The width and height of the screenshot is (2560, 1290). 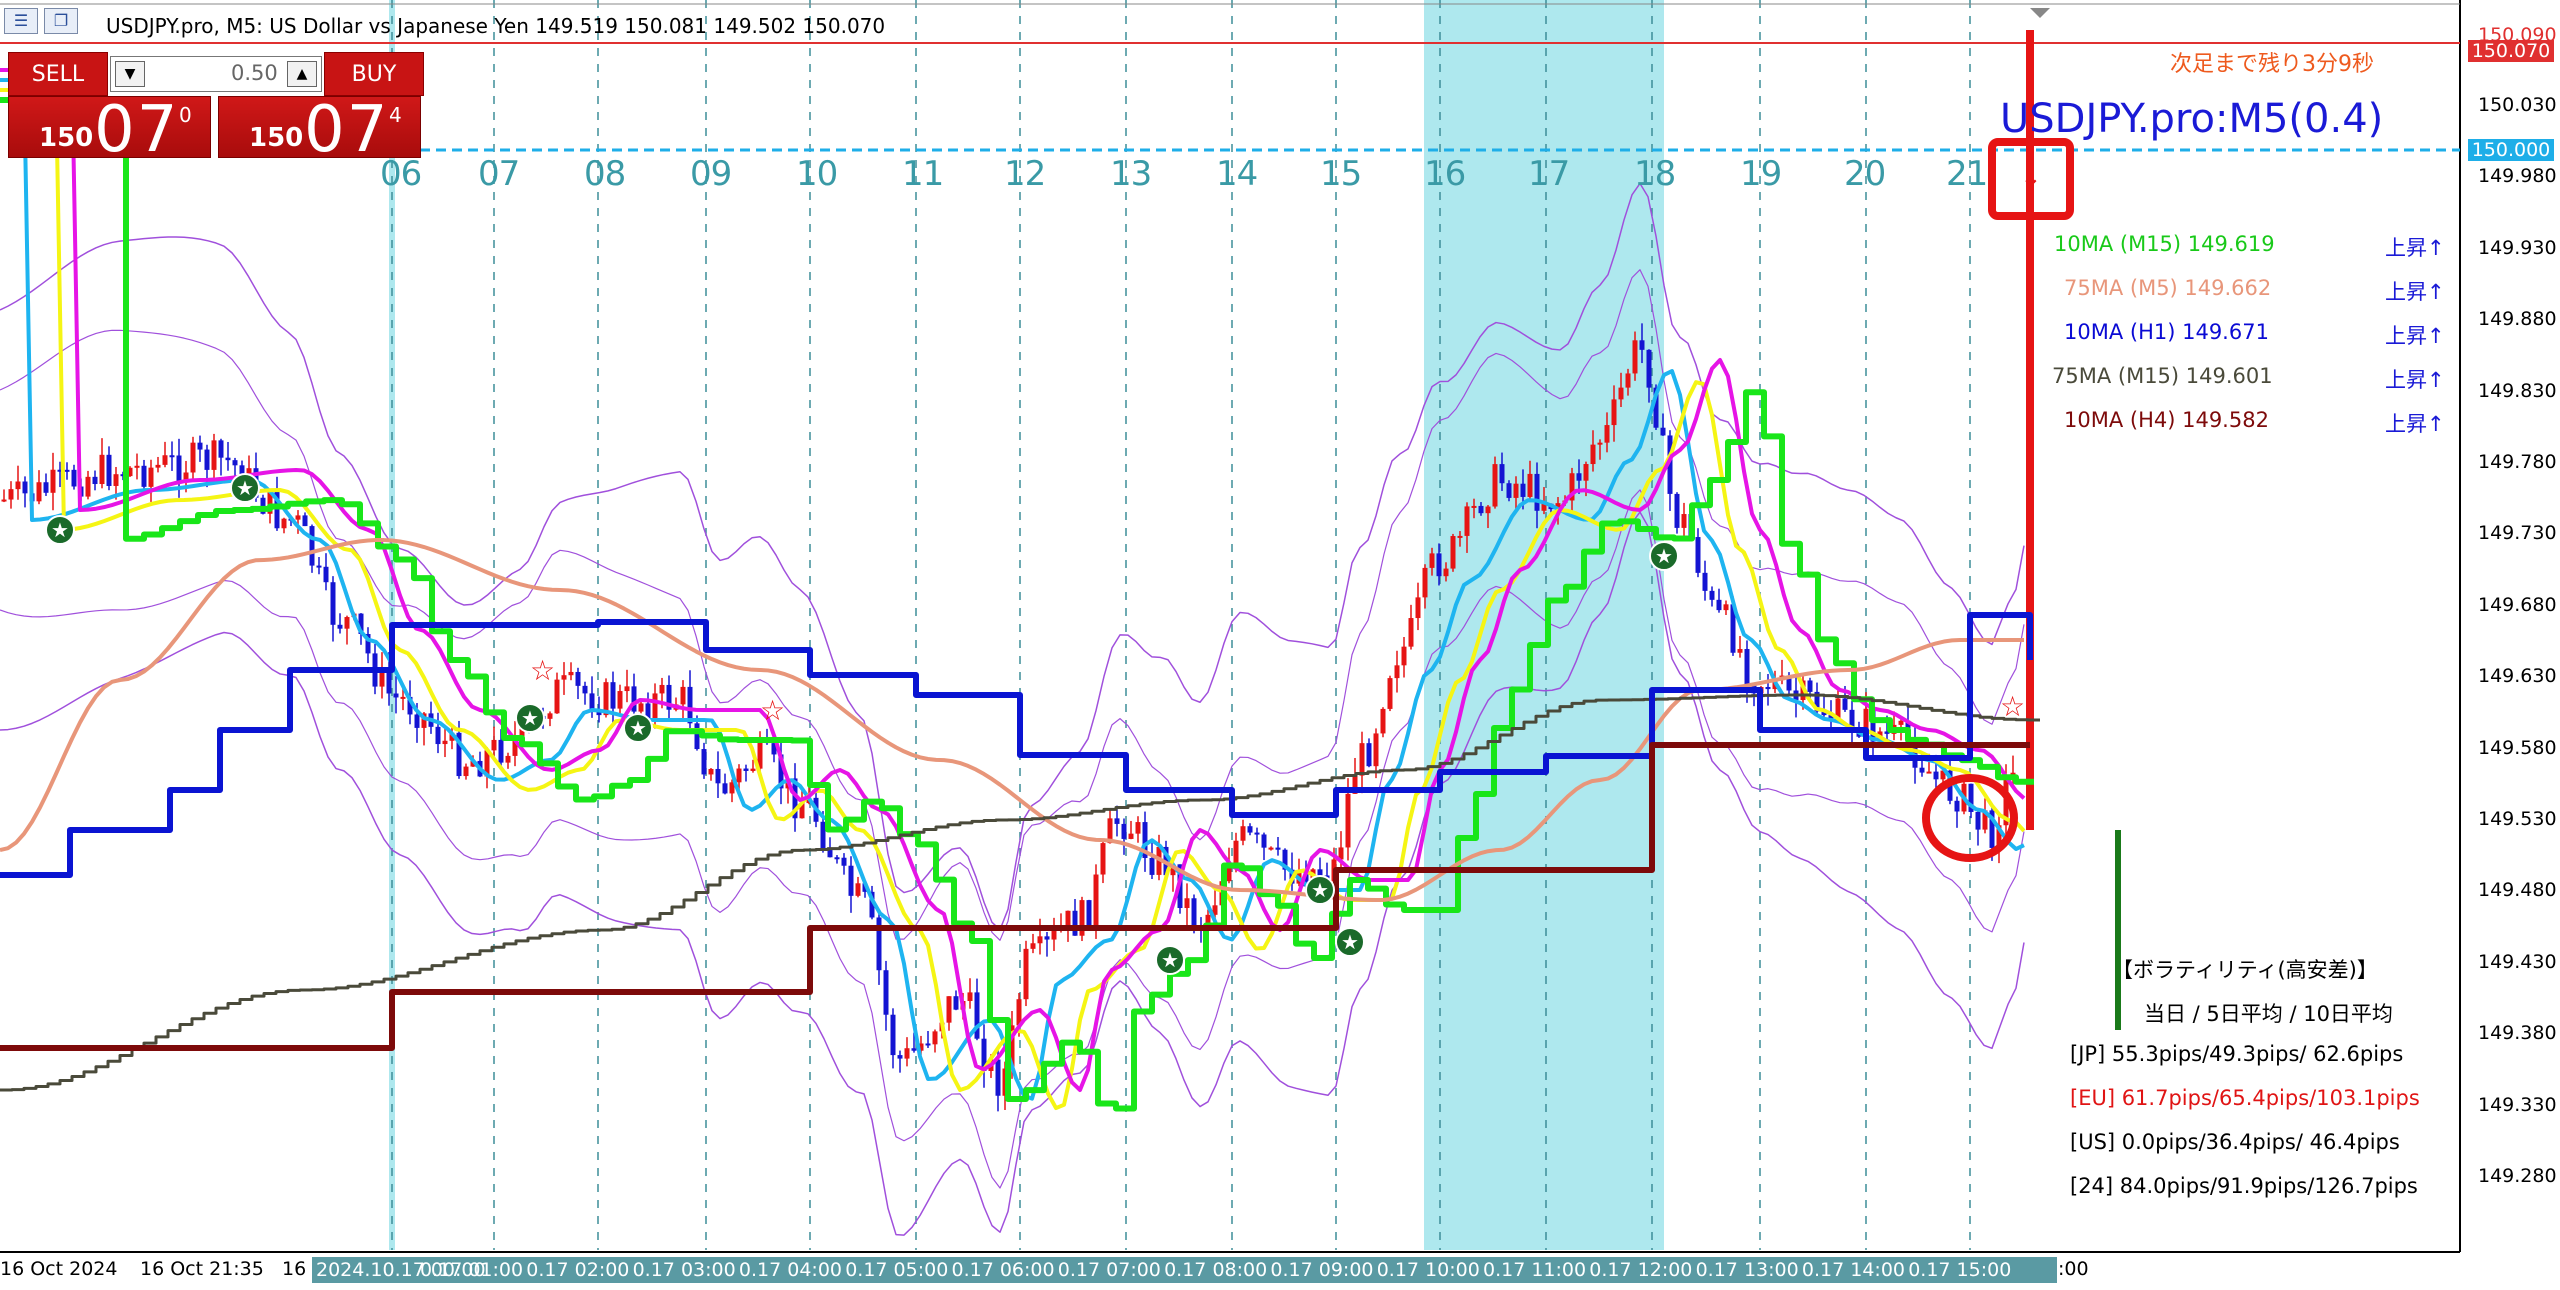 What do you see at coordinates (2517, 1033) in the screenshot?
I see `price-tick-label: 149.380` at bounding box center [2517, 1033].